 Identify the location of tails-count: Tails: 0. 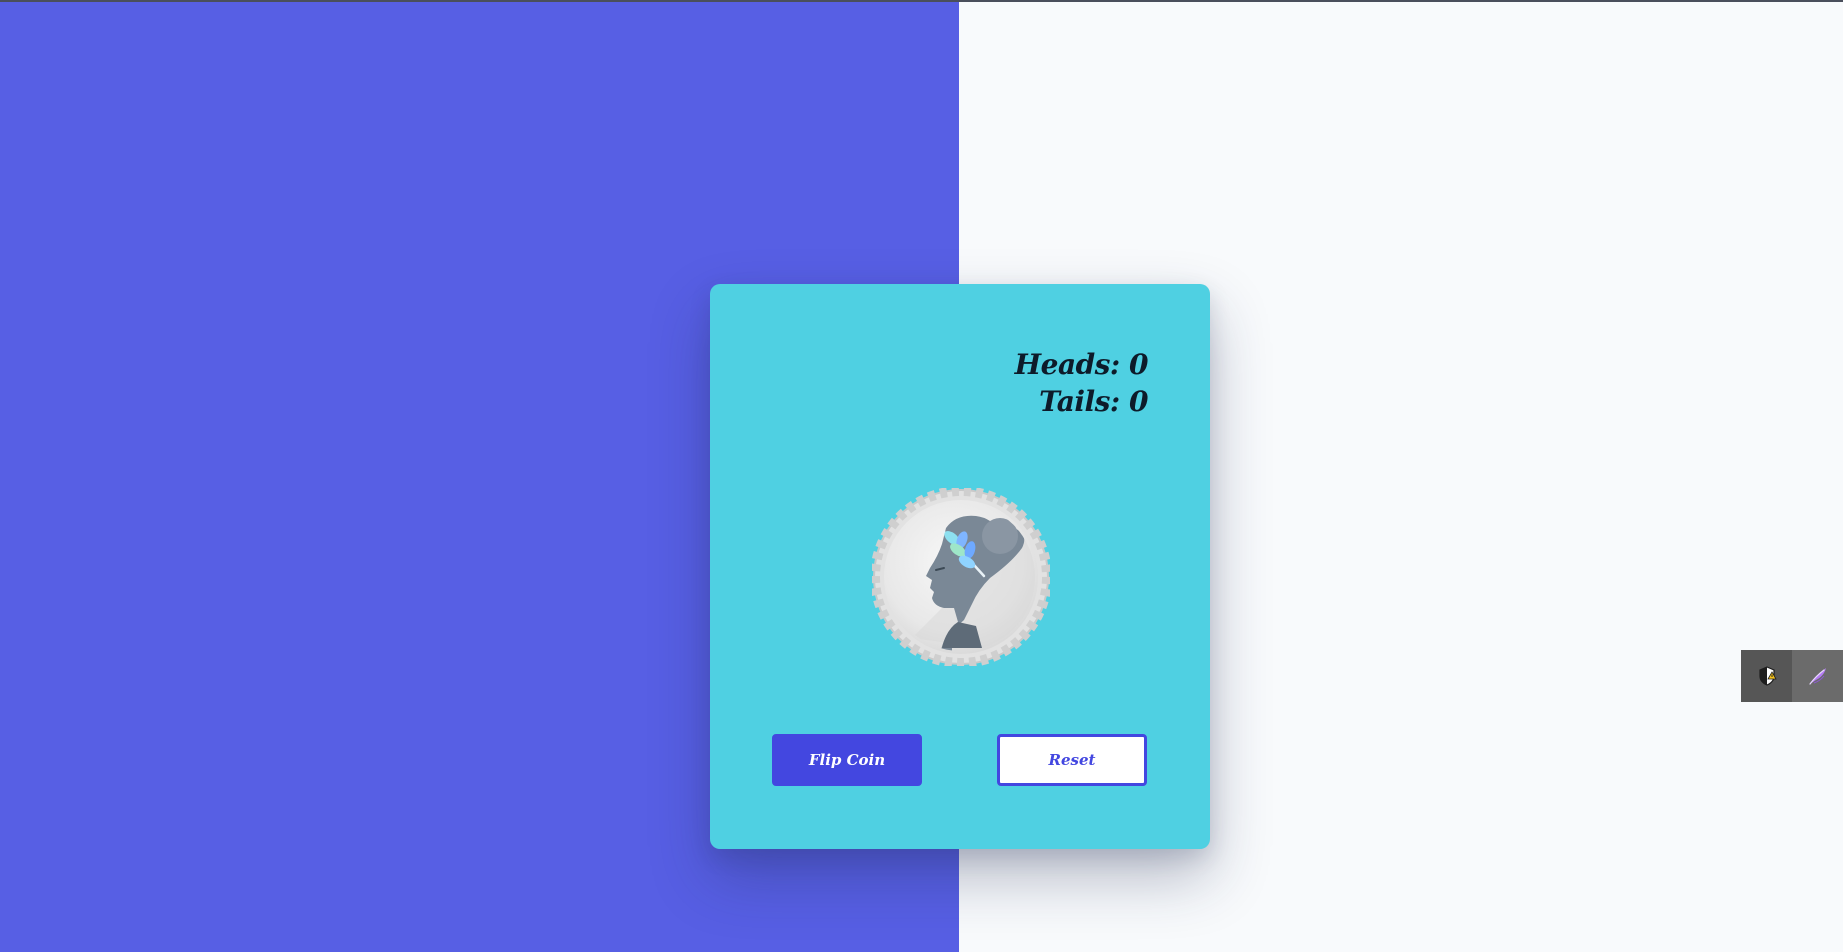
(1093, 401).